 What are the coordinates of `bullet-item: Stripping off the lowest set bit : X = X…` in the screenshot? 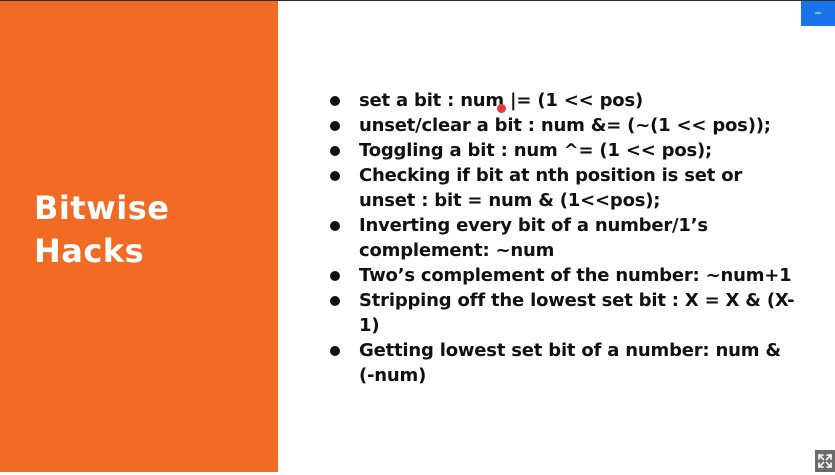 It's located at (565, 313).